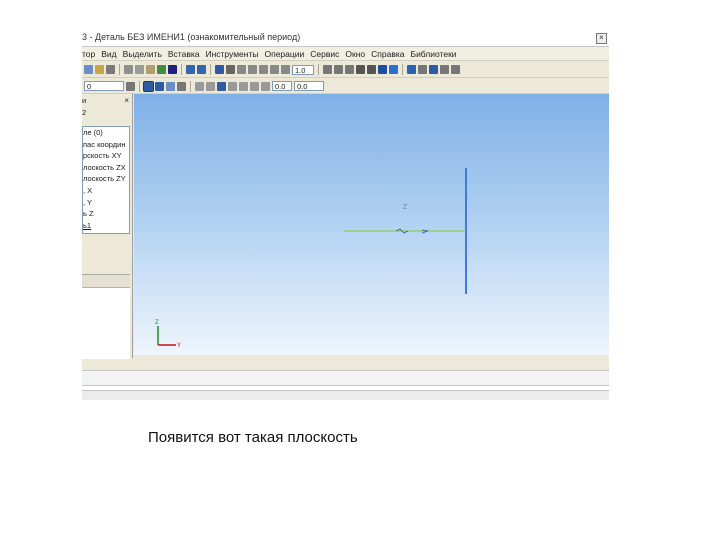  I want to click on triad-z-label: Z, so click(157, 323).